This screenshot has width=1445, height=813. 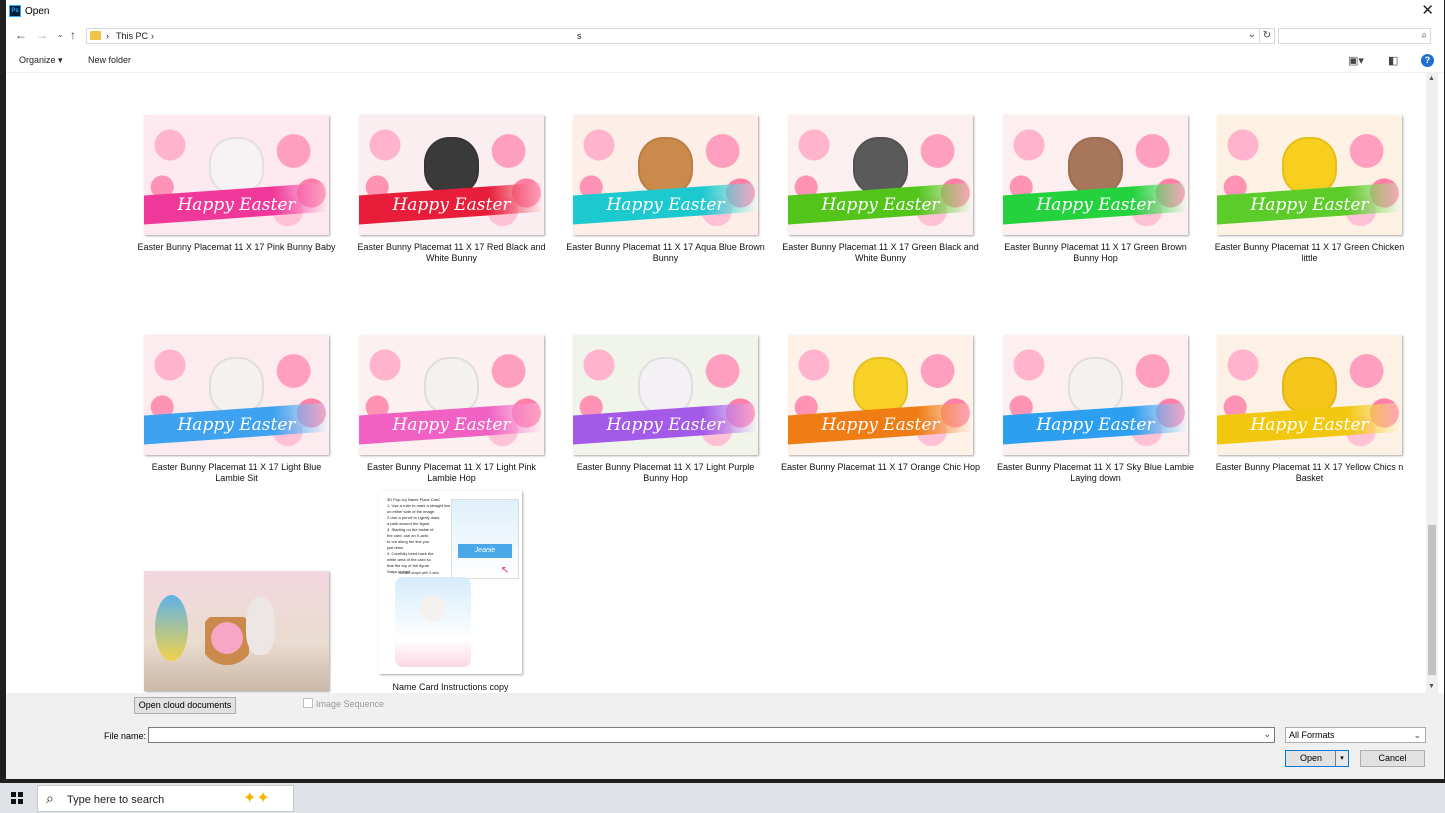 What do you see at coordinates (60, 35) in the screenshot?
I see `recent-chevron-down-icon: ⌄` at bounding box center [60, 35].